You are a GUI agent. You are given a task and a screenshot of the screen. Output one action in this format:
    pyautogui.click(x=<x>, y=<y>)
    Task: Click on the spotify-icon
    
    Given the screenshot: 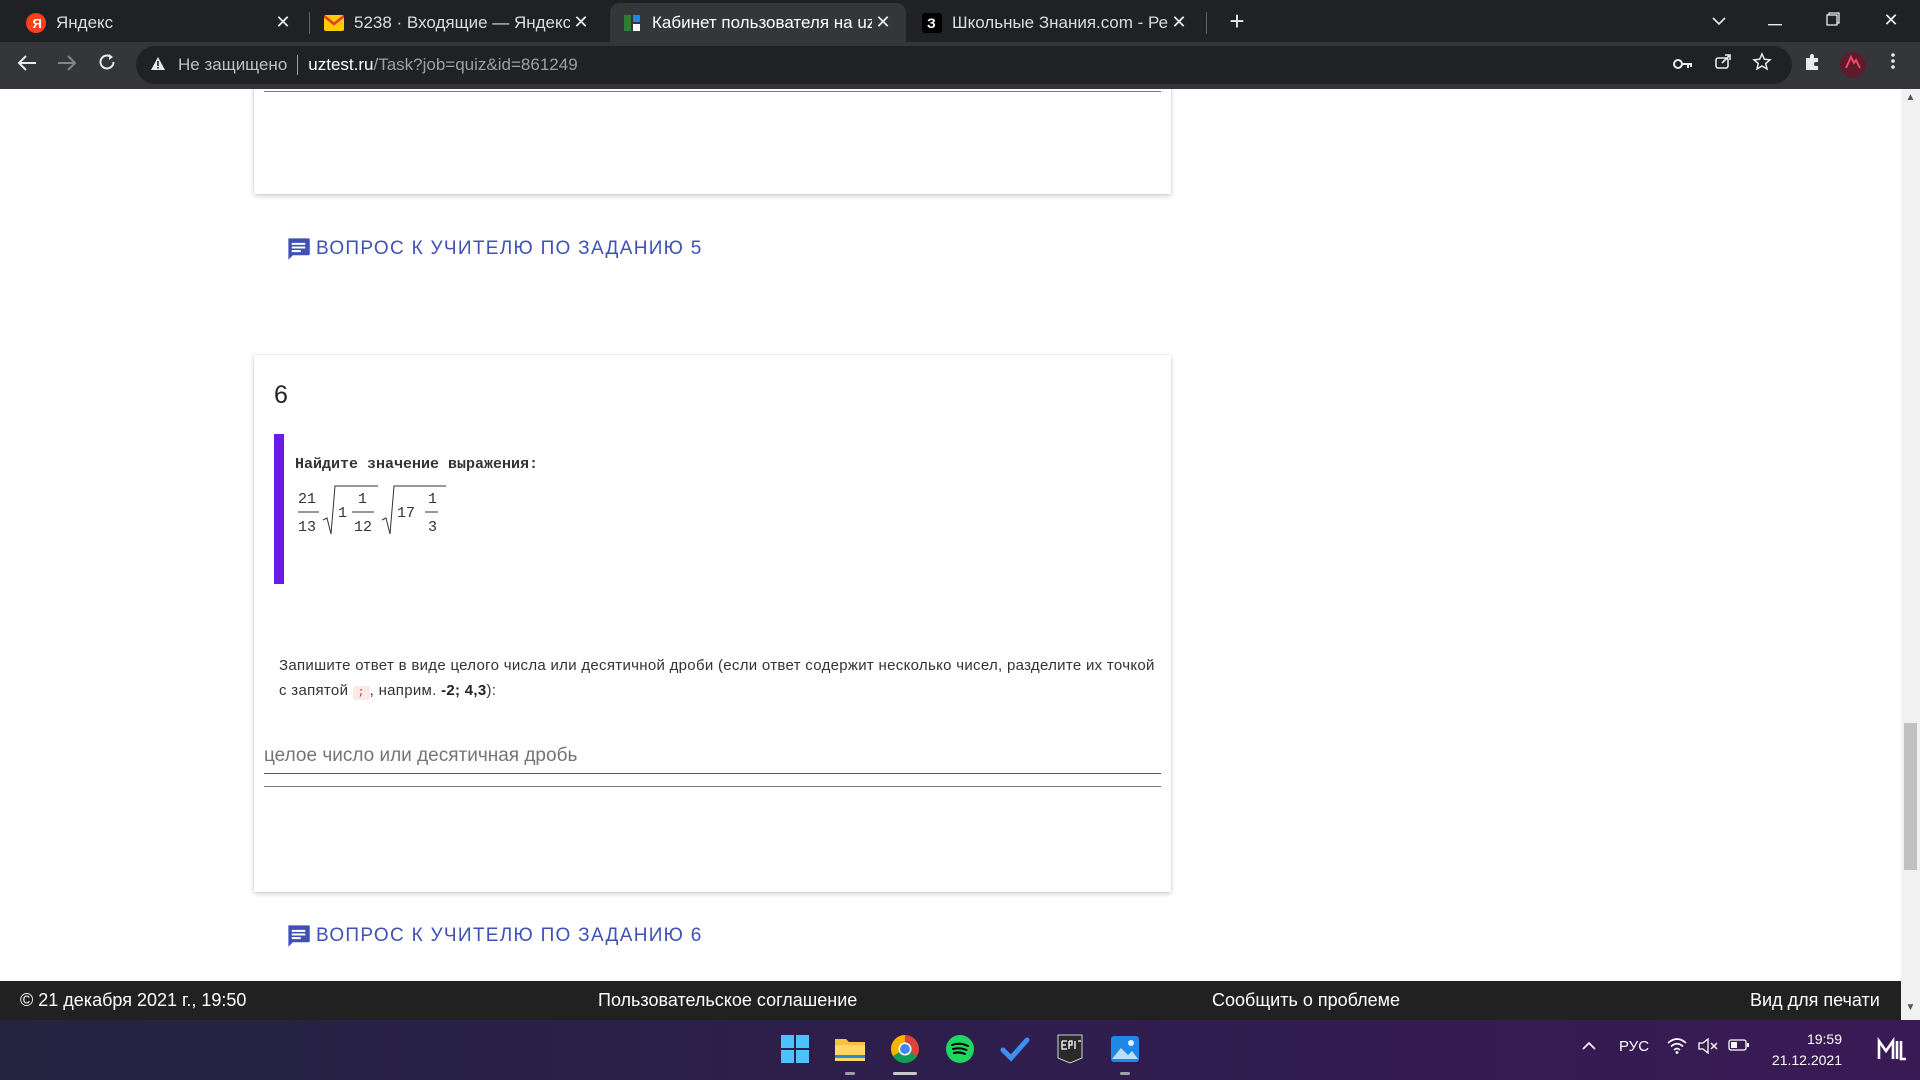 What is the action you would take?
    pyautogui.click(x=960, y=1049)
    